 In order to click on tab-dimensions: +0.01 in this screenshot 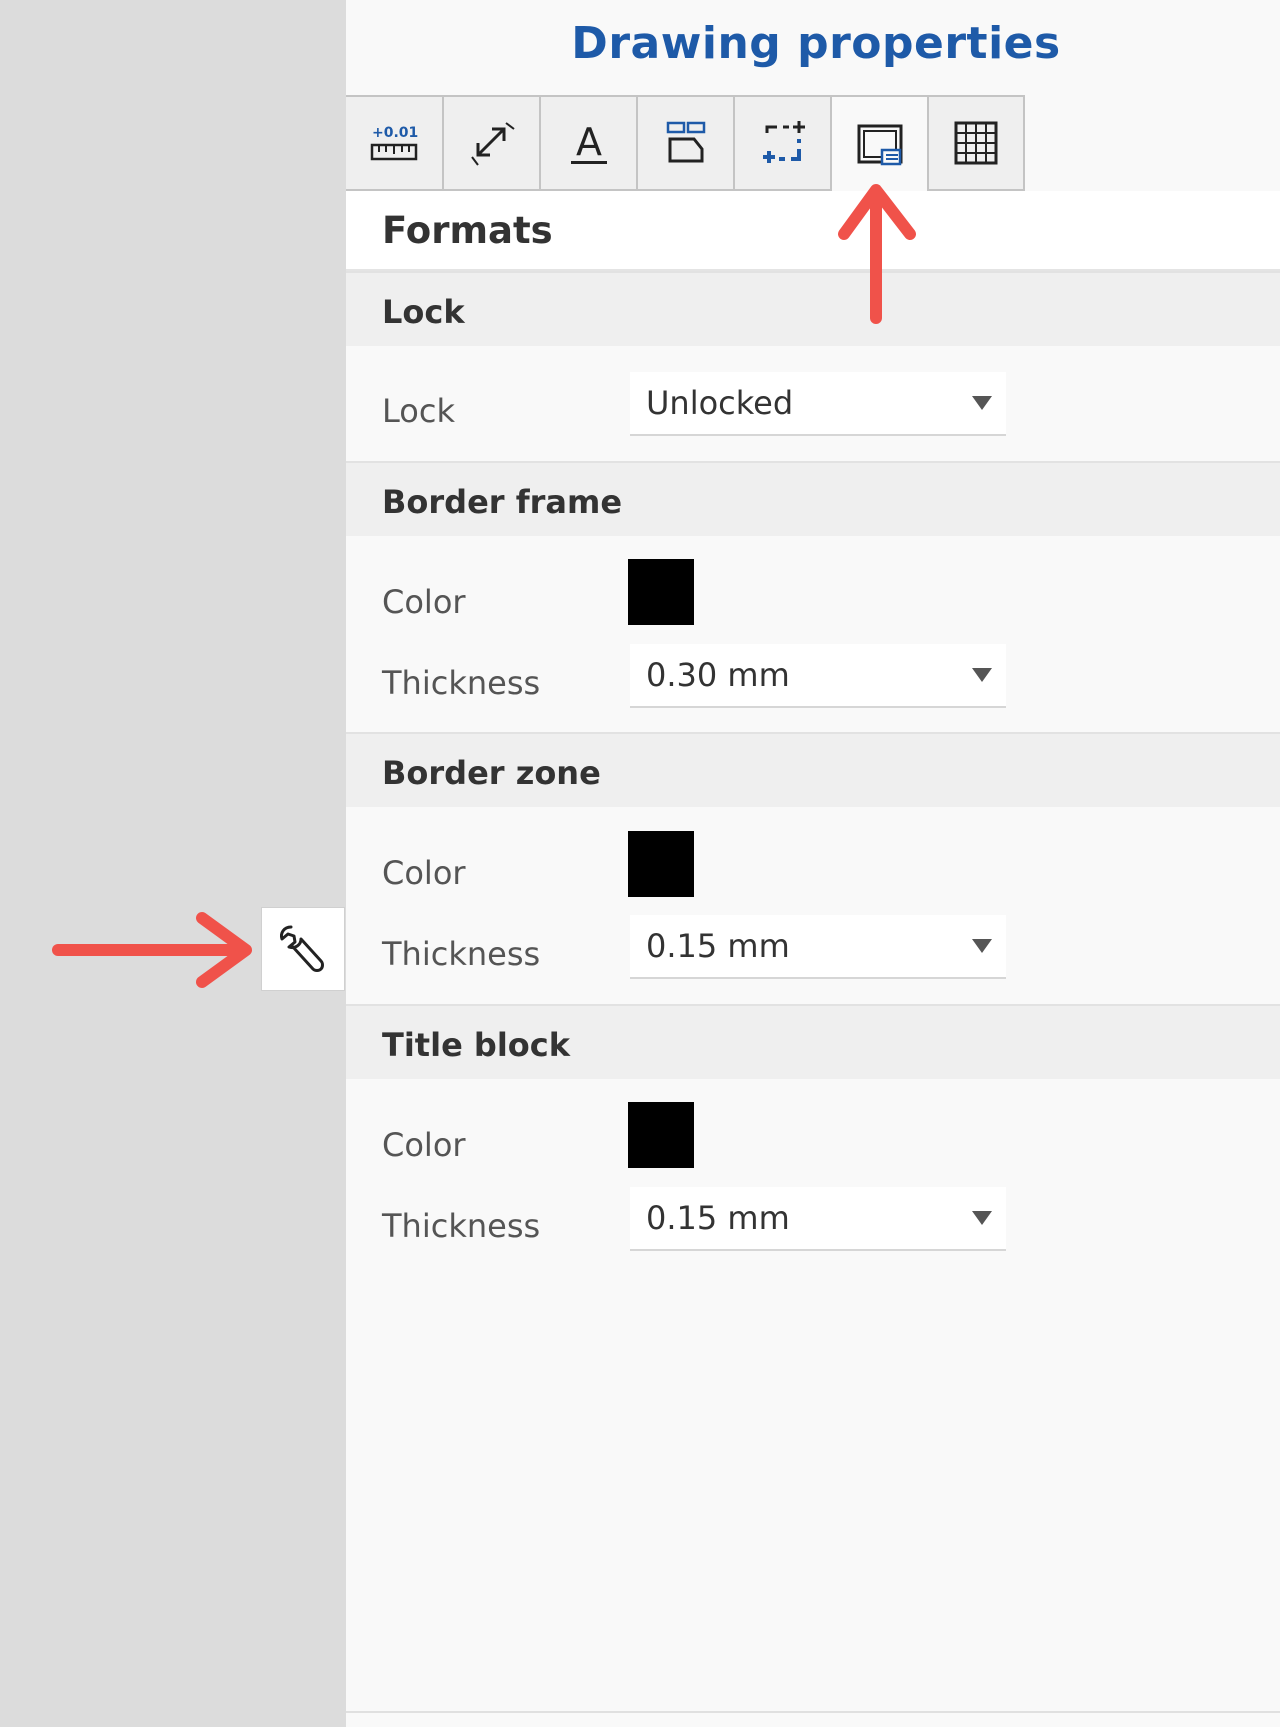, I will do `click(394, 143)`.